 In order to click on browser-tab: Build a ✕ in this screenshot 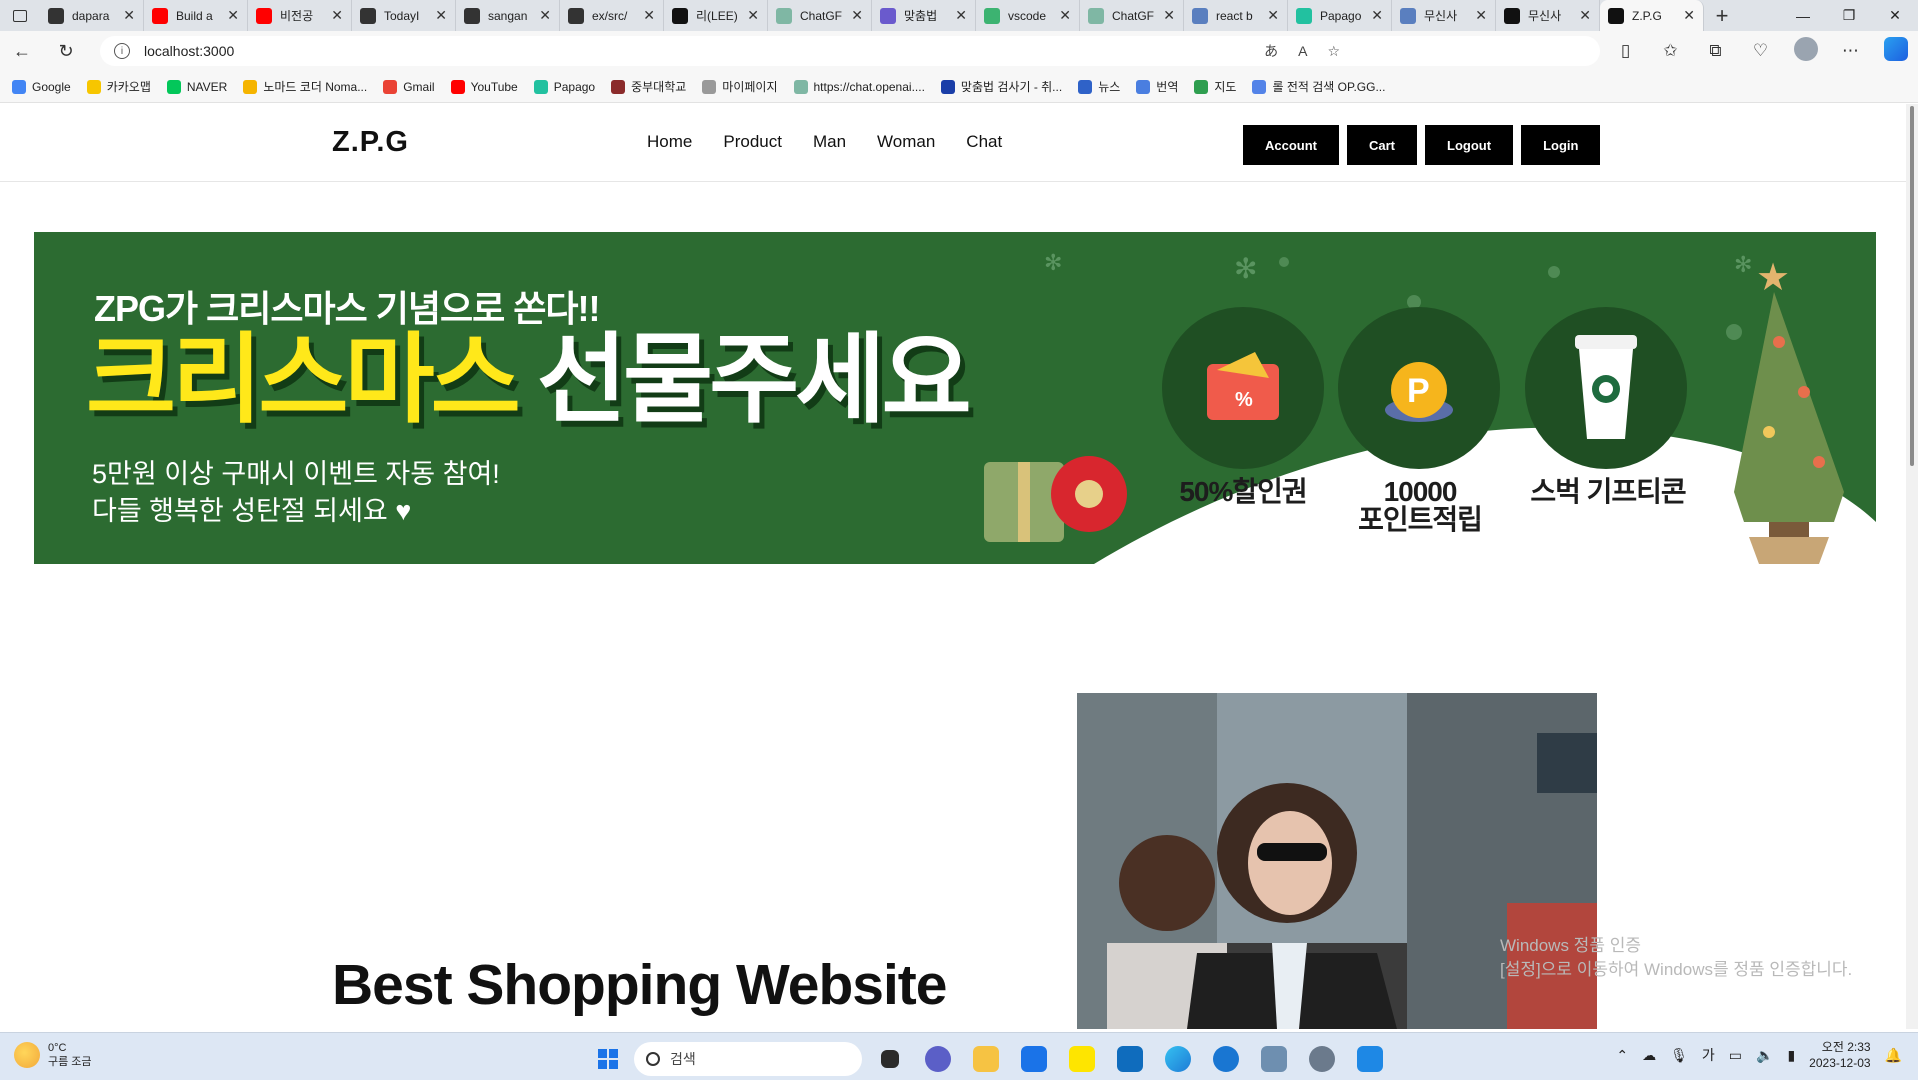, I will do `click(196, 15)`.